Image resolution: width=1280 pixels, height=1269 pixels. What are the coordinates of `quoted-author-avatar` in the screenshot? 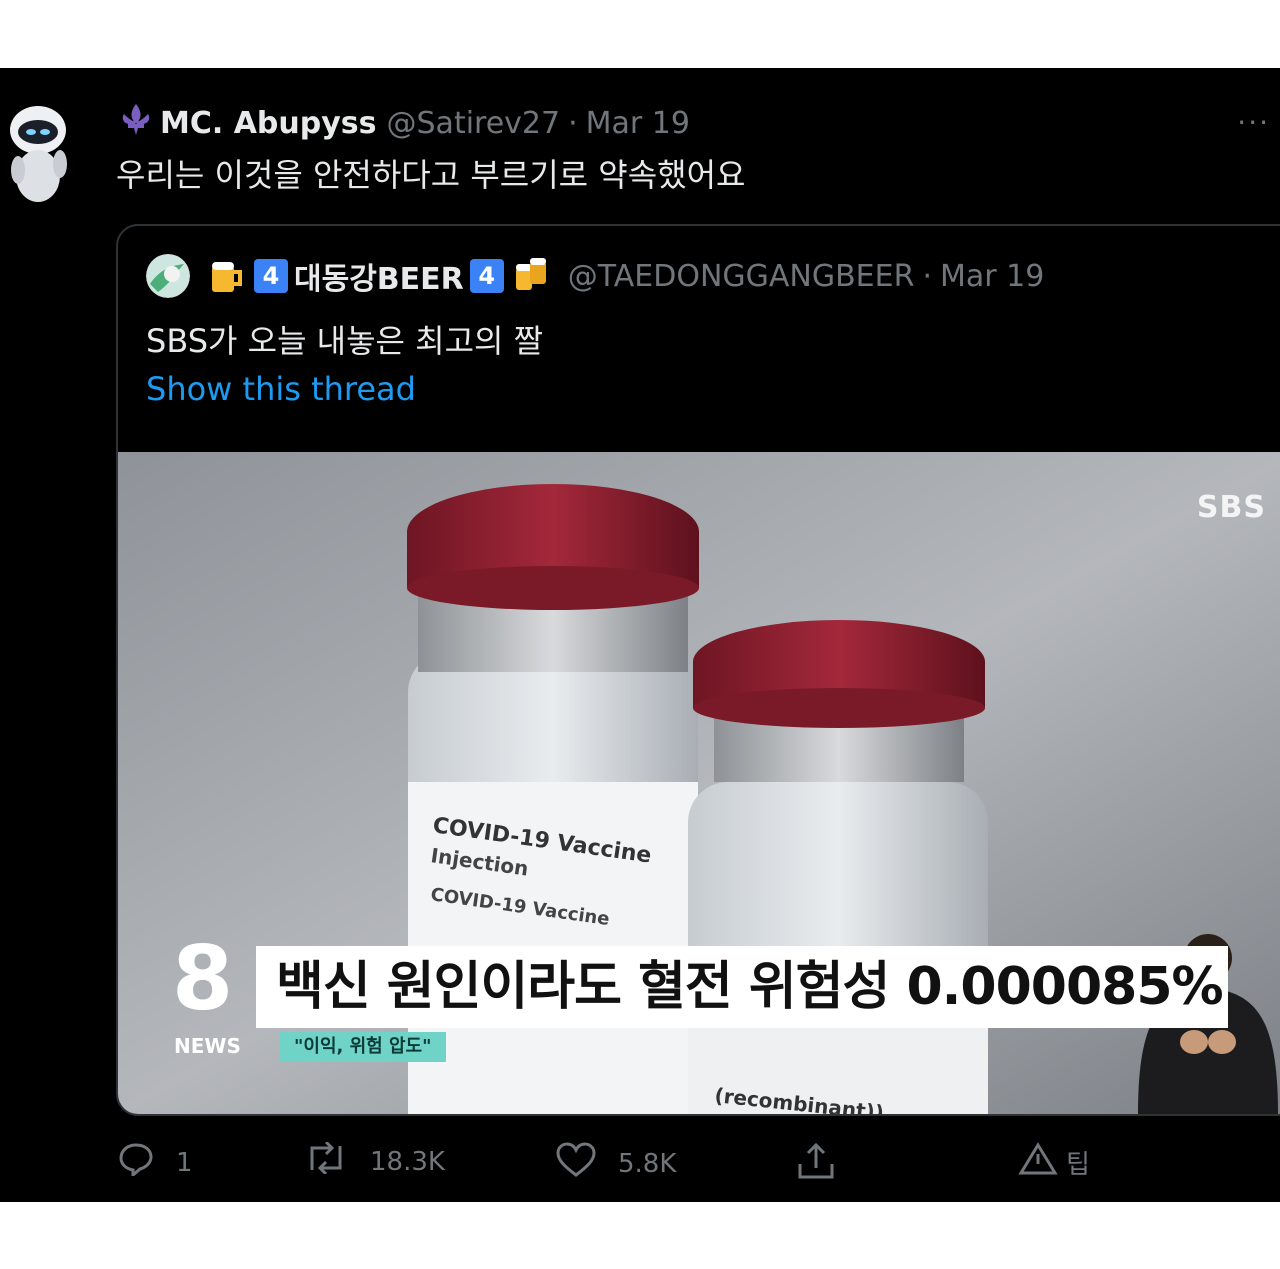 It's located at (168, 276).